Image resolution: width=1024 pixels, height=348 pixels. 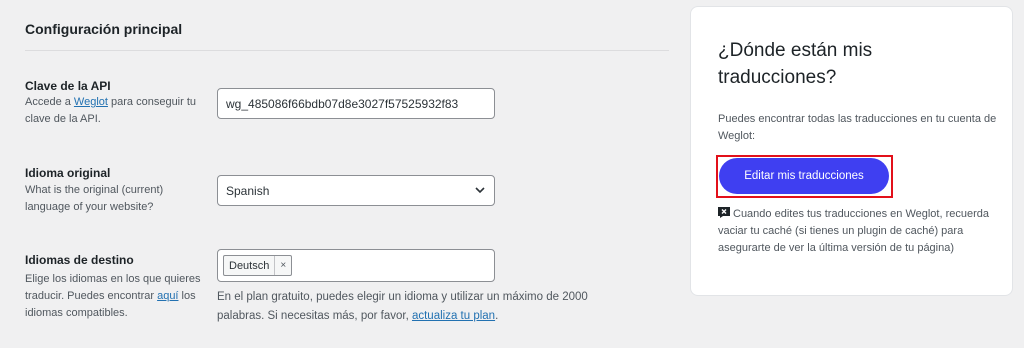 What do you see at coordinates (356, 190) in the screenshot?
I see `original-language-select: Spanish` at bounding box center [356, 190].